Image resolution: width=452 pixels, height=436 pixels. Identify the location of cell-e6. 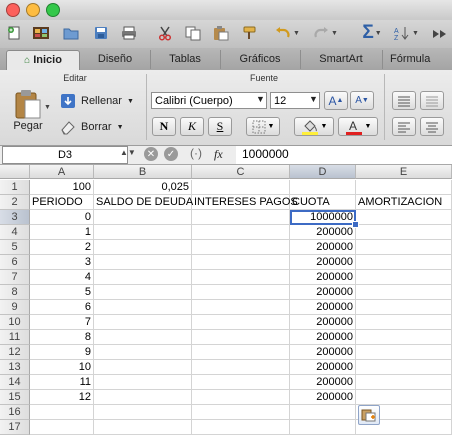
(404, 262).